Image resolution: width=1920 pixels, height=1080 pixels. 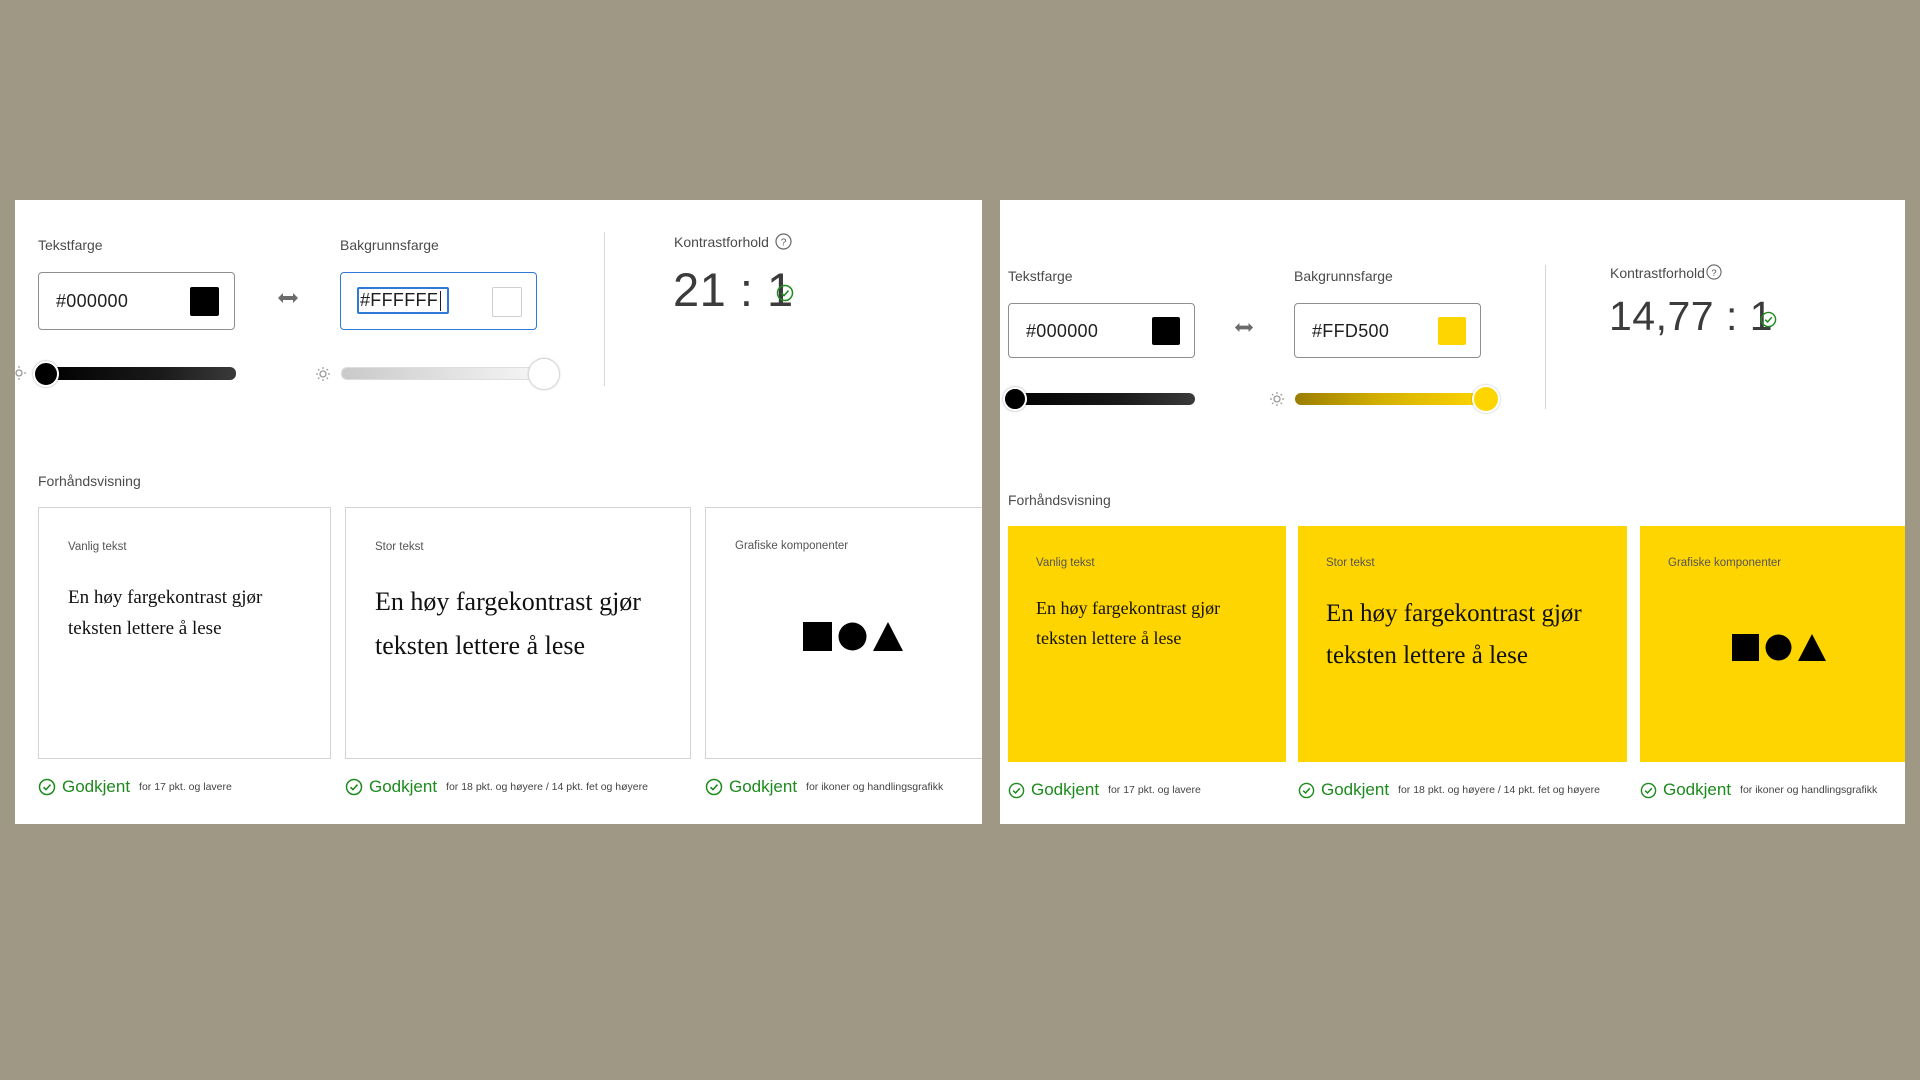 I want to click on text-caret, so click(x=441, y=301).